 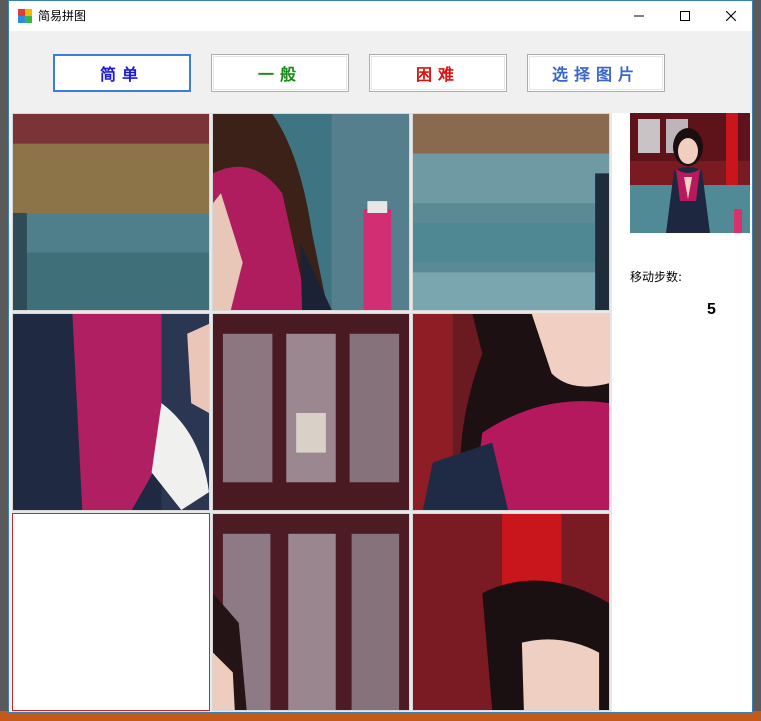 I want to click on puzzle-tile-bokeh-steps-left, so click(x=111, y=212).